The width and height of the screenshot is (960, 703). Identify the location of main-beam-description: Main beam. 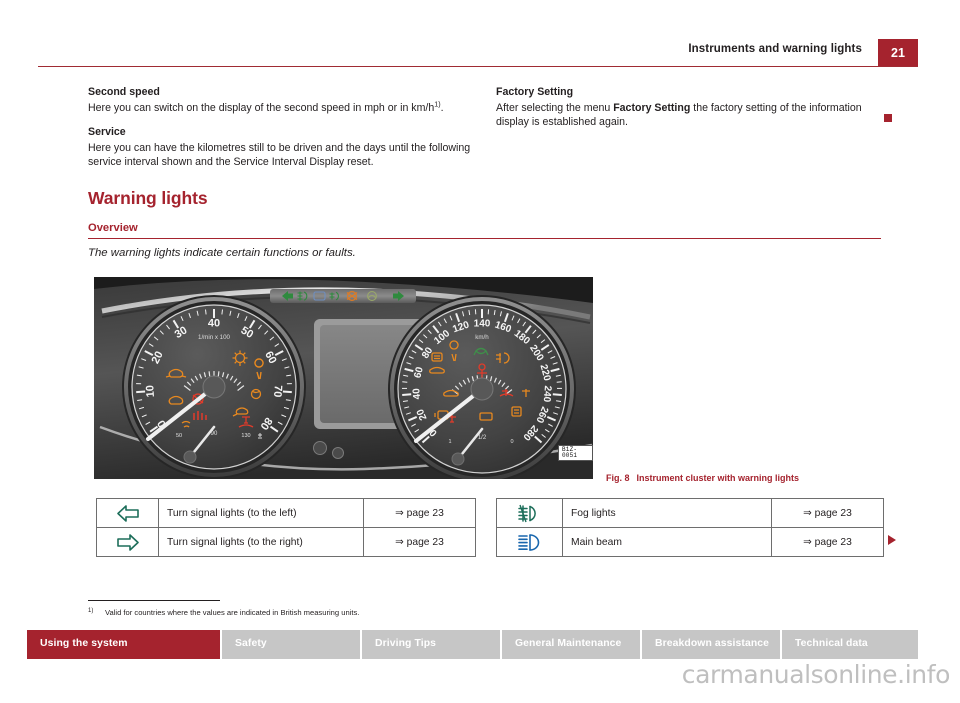
(667, 542).